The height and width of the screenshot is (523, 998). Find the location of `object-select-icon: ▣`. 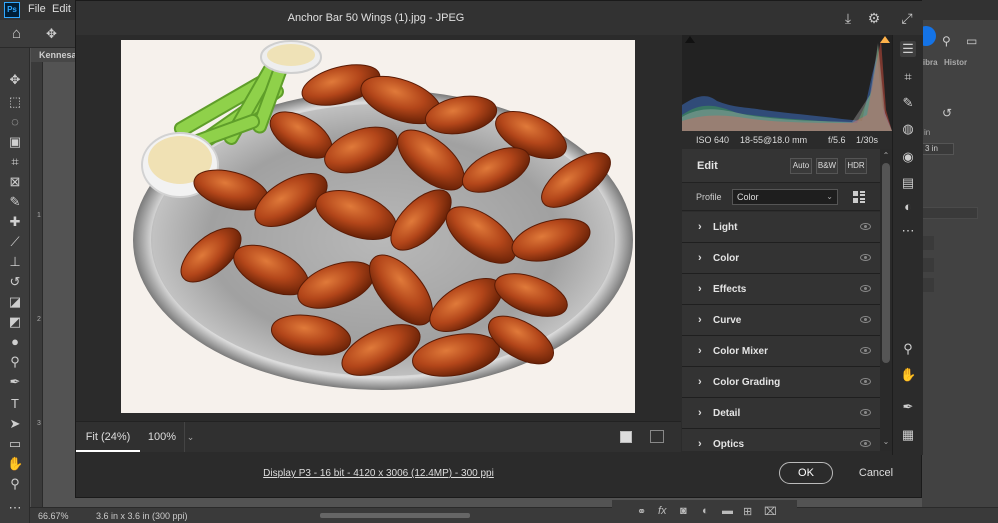

object-select-icon: ▣ is located at coordinates (15, 142).